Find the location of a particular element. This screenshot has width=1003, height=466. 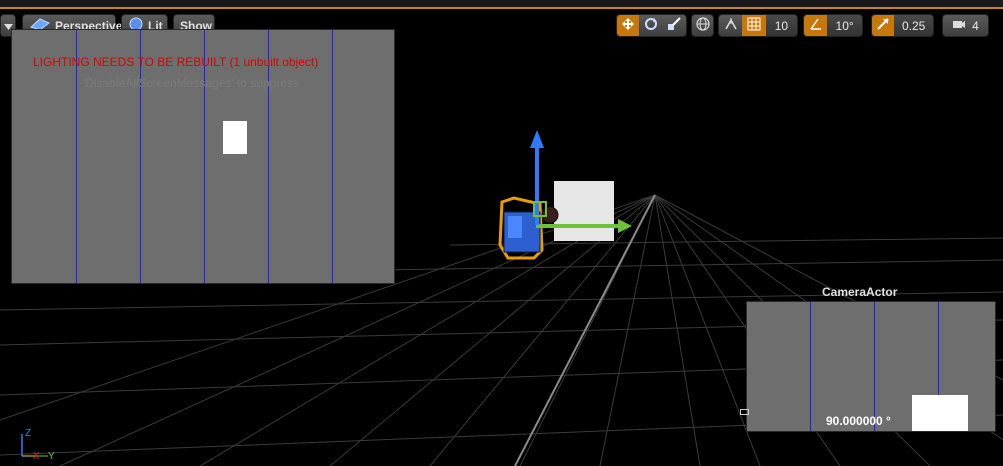

scale-snap-value: 0.25 is located at coordinates (913, 25).